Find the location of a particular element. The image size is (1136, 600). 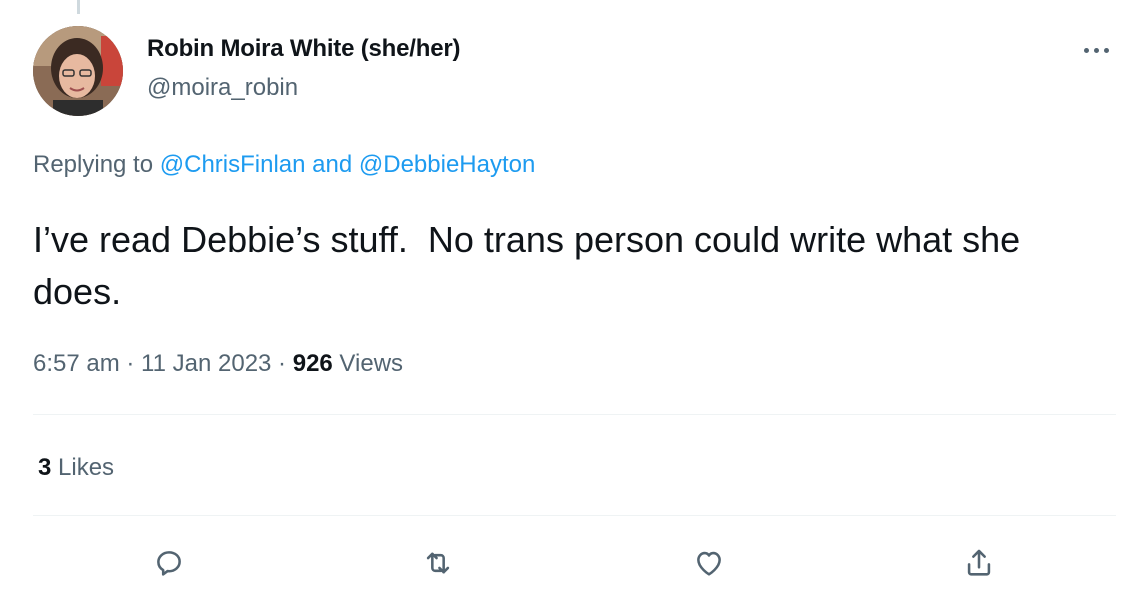

heart-icon is located at coordinates (709, 563).